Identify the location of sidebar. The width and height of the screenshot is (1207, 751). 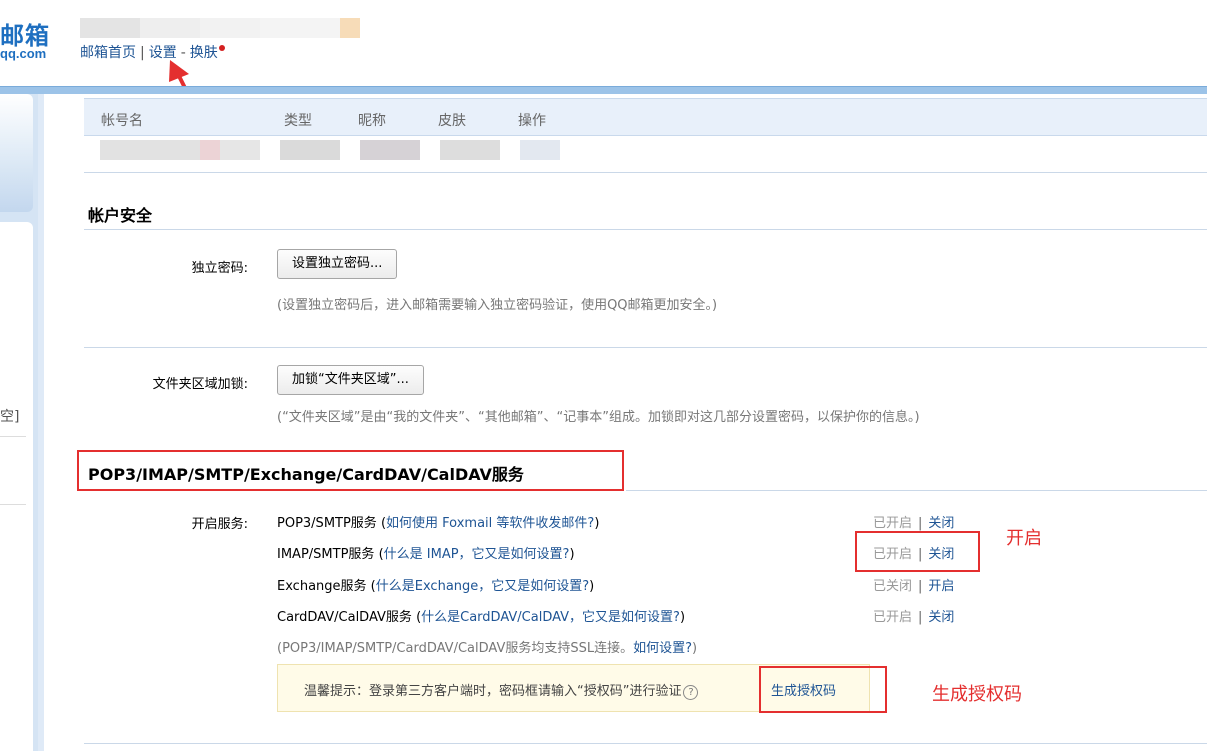
(16, 486).